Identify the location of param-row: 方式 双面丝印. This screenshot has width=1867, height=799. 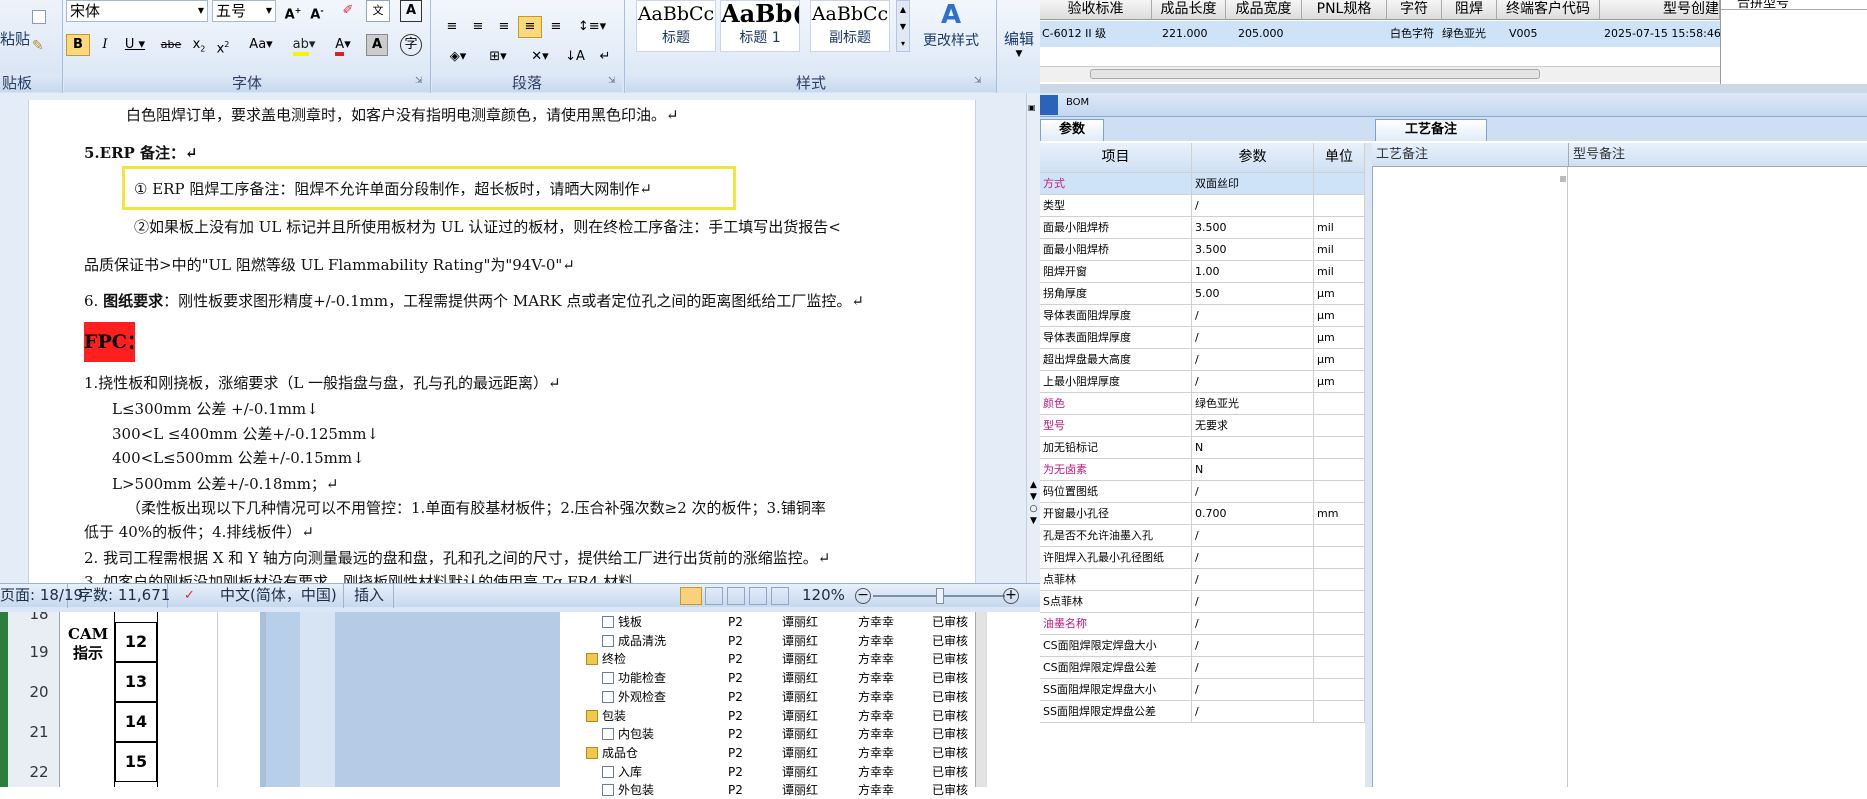
(1202, 184).